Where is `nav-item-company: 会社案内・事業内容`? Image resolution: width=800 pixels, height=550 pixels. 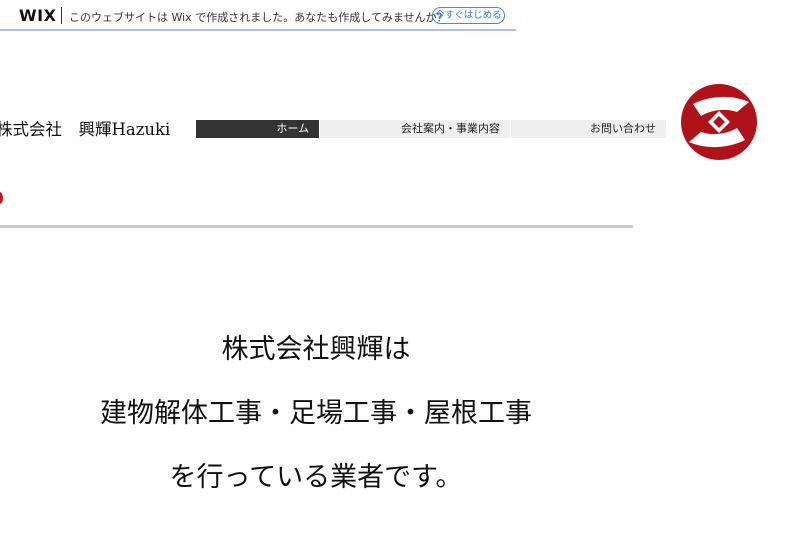 nav-item-company: 会社案内・事業内容 is located at coordinates (415, 129).